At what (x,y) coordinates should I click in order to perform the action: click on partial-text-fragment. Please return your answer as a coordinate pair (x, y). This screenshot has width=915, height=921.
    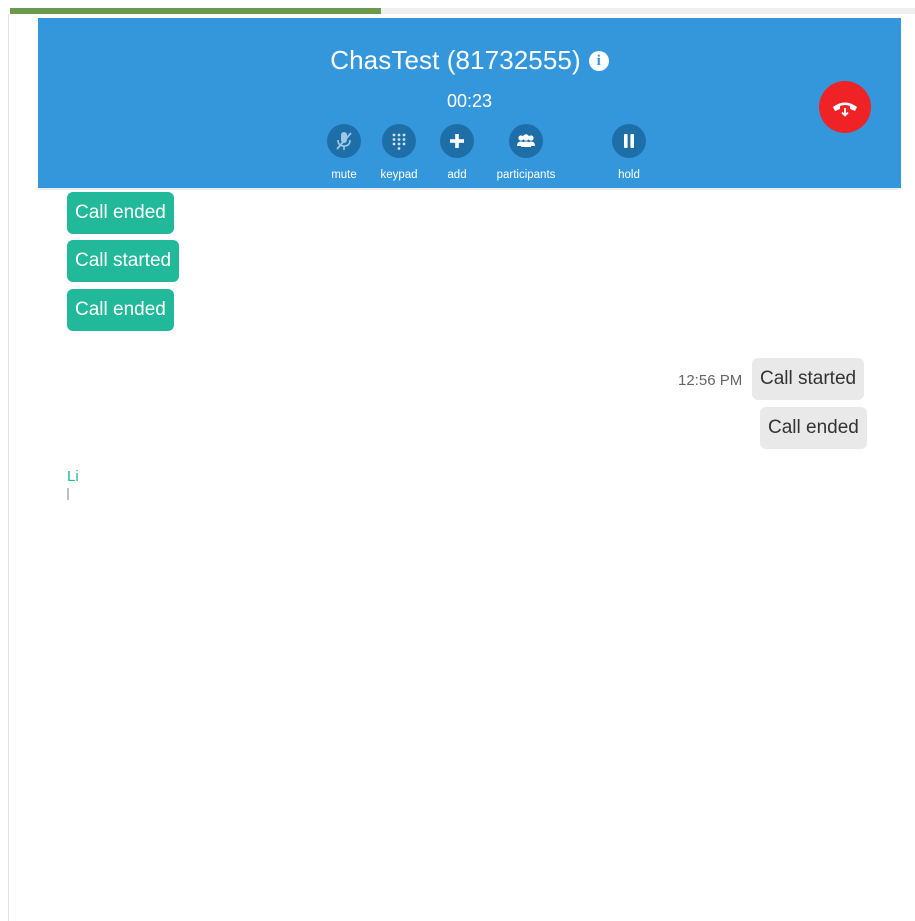
    Looking at the image, I should click on (68, 494).